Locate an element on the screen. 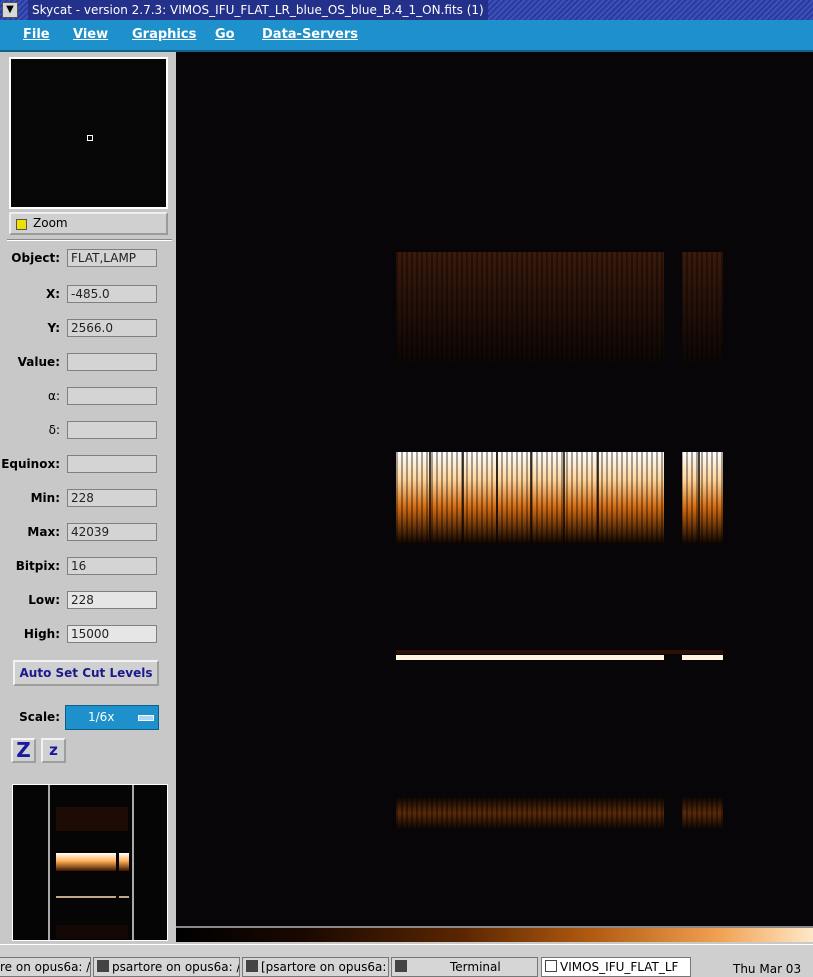  bitpix-field: 16 is located at coordinates (112, 566).